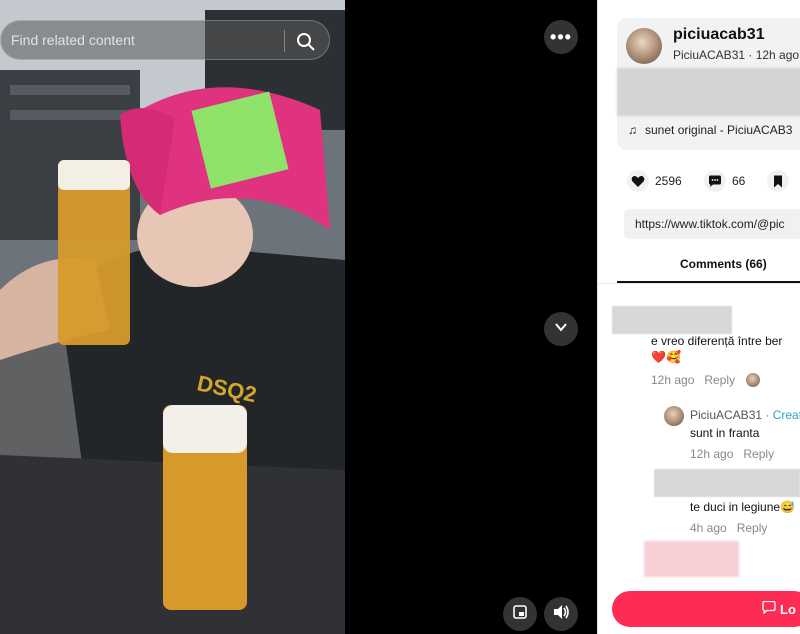 Image resolution: width=800 pixels, height=634 pixels. What do you see at coordinates (644, 46) in the screenshot?
I see `author-avatar` at bounding box center [644, 46].